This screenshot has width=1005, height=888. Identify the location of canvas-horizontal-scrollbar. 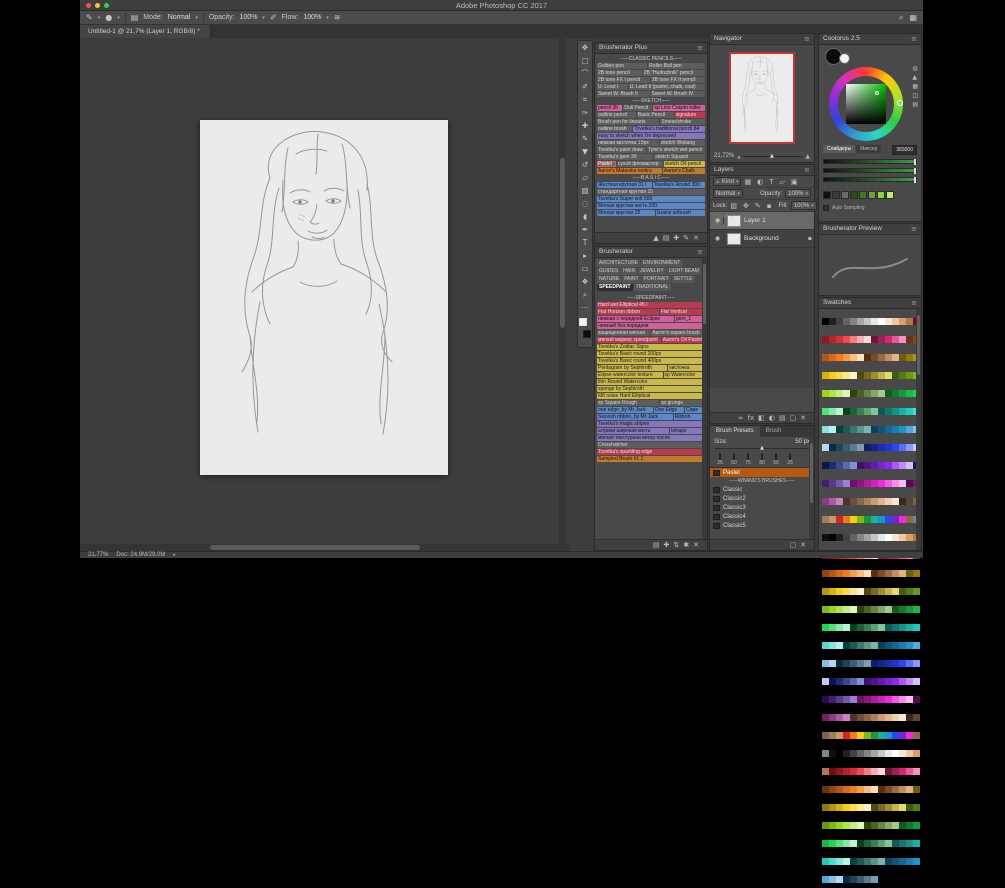
(325, 547).